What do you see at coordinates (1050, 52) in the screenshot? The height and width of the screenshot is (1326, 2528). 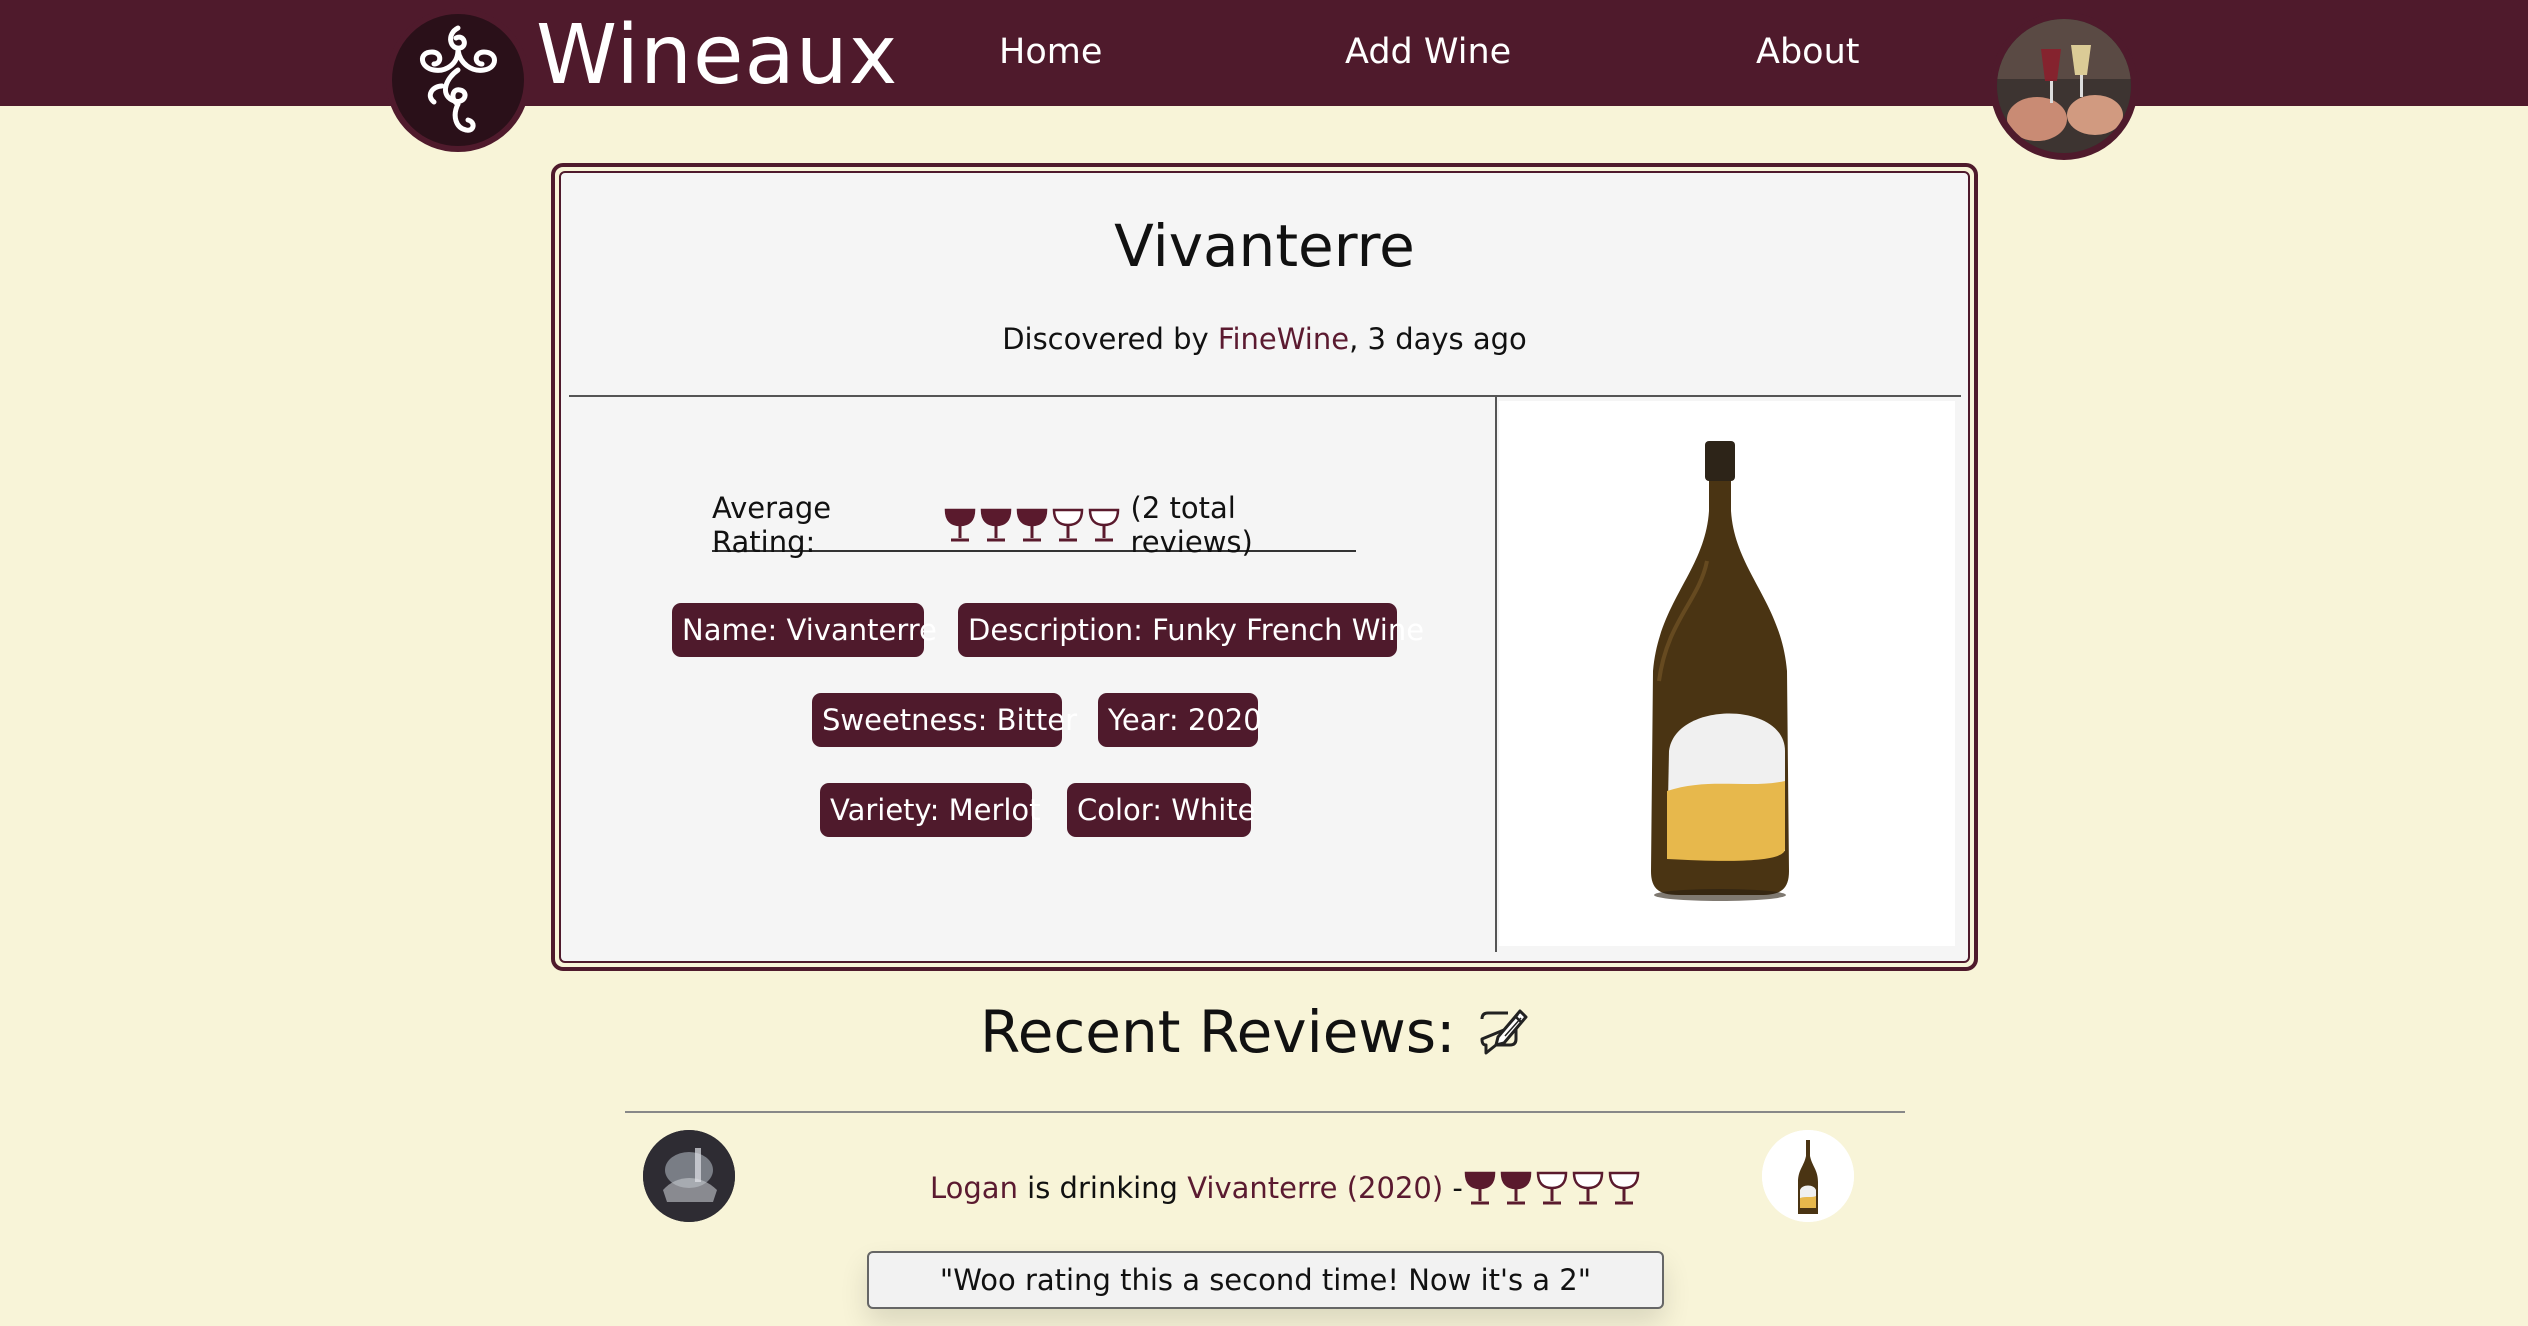 I see `nav-home: Home` at bounding box center [1050, 52].